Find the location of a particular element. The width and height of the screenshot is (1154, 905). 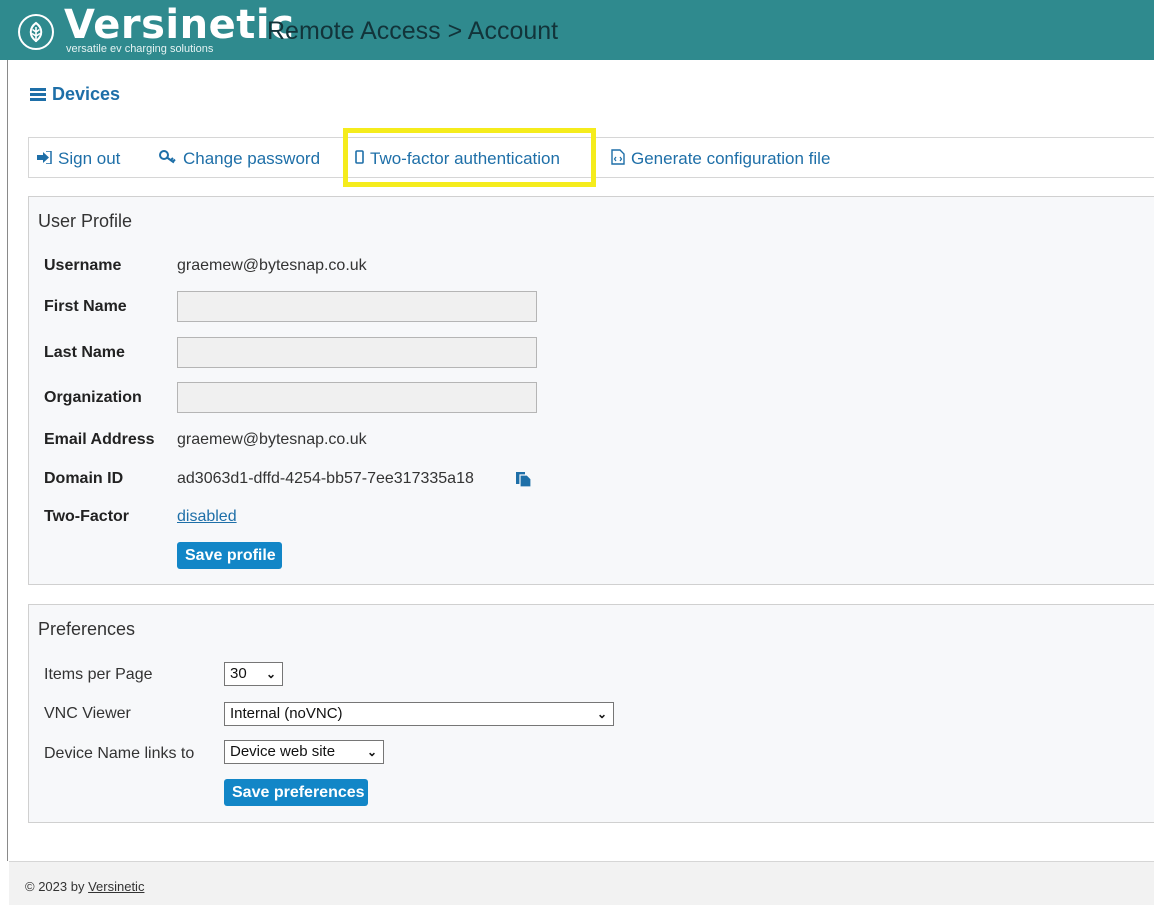

footer-versinetic-link: Versinetic is located at coordinates (116, 886).